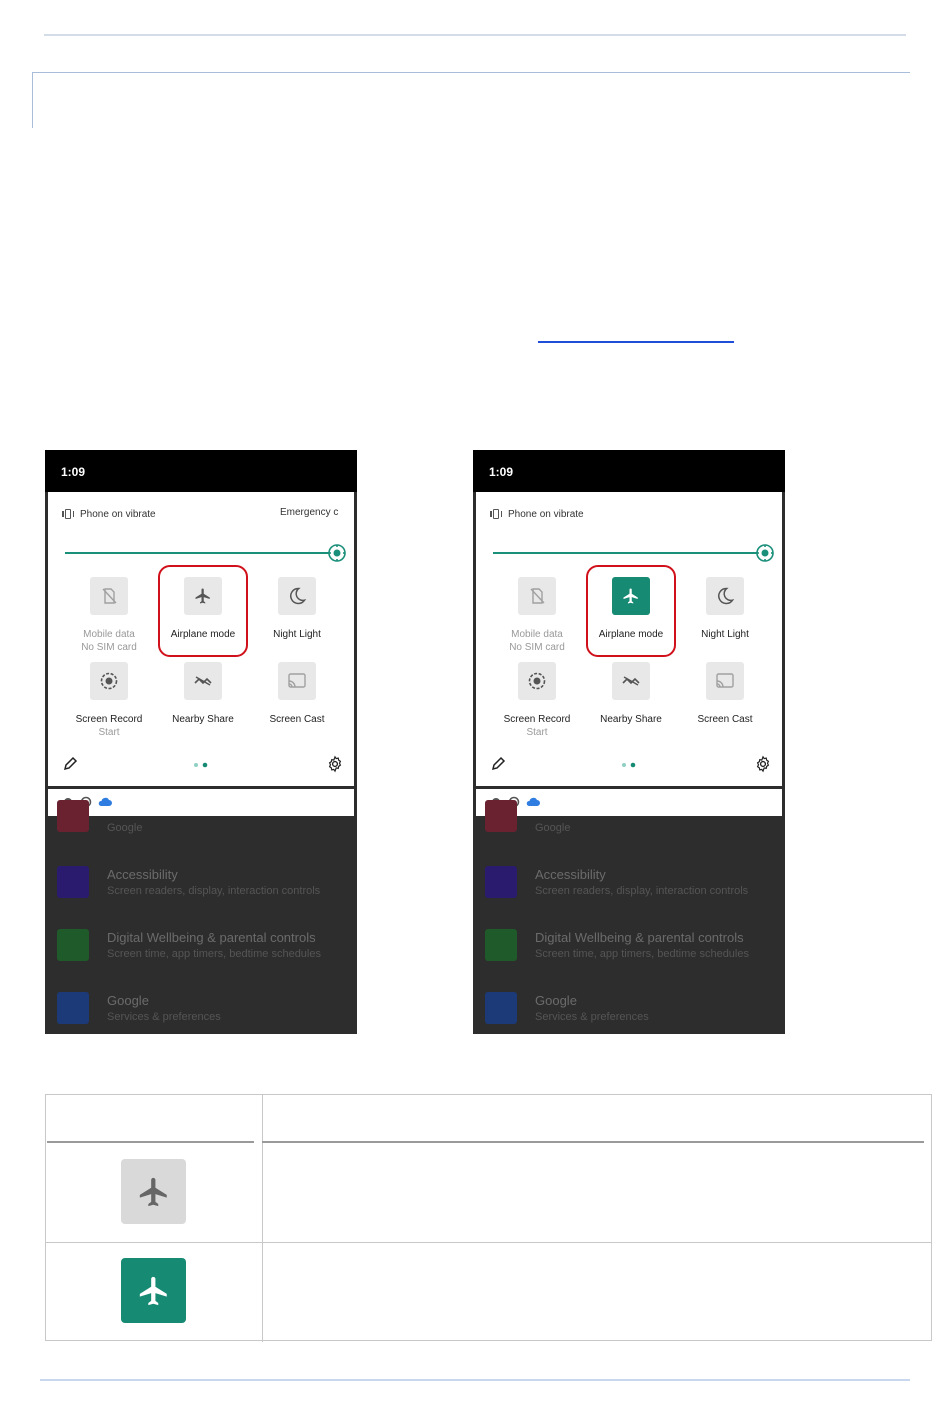 The image size is (950, 1419). What do you see at coordinates (475, 35) in the screenshot?
I see `header-rule` at bounding box center [475, 35].